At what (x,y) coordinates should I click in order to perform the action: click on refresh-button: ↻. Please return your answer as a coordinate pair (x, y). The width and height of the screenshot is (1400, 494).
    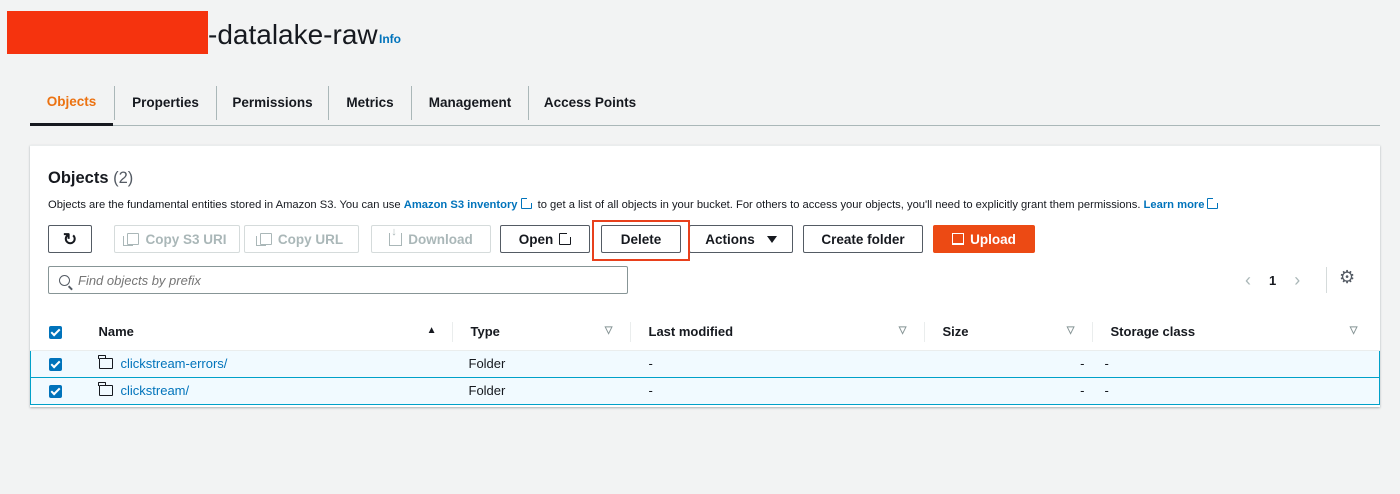
    Looking at the image, I should click on (70, 239).